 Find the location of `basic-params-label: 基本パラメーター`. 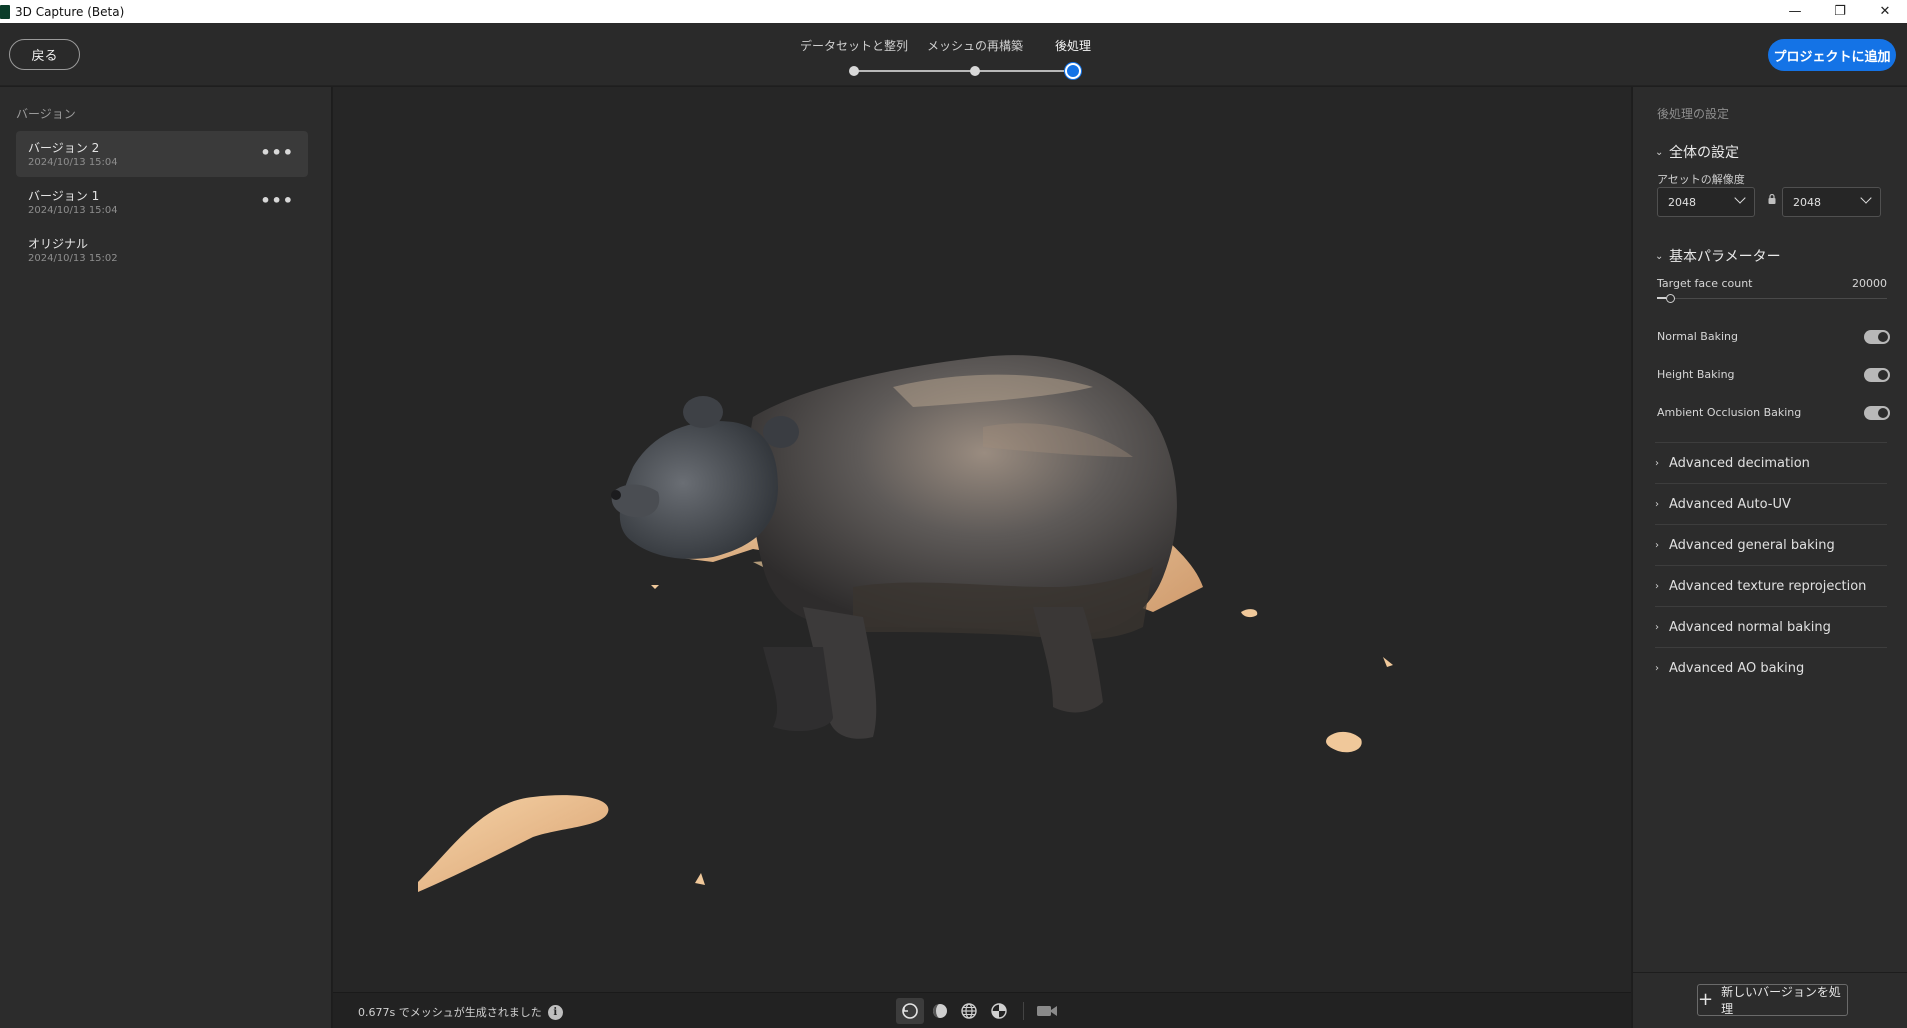

basic-params-label: 基本パラメーター is located at coordinates (1725, 257).